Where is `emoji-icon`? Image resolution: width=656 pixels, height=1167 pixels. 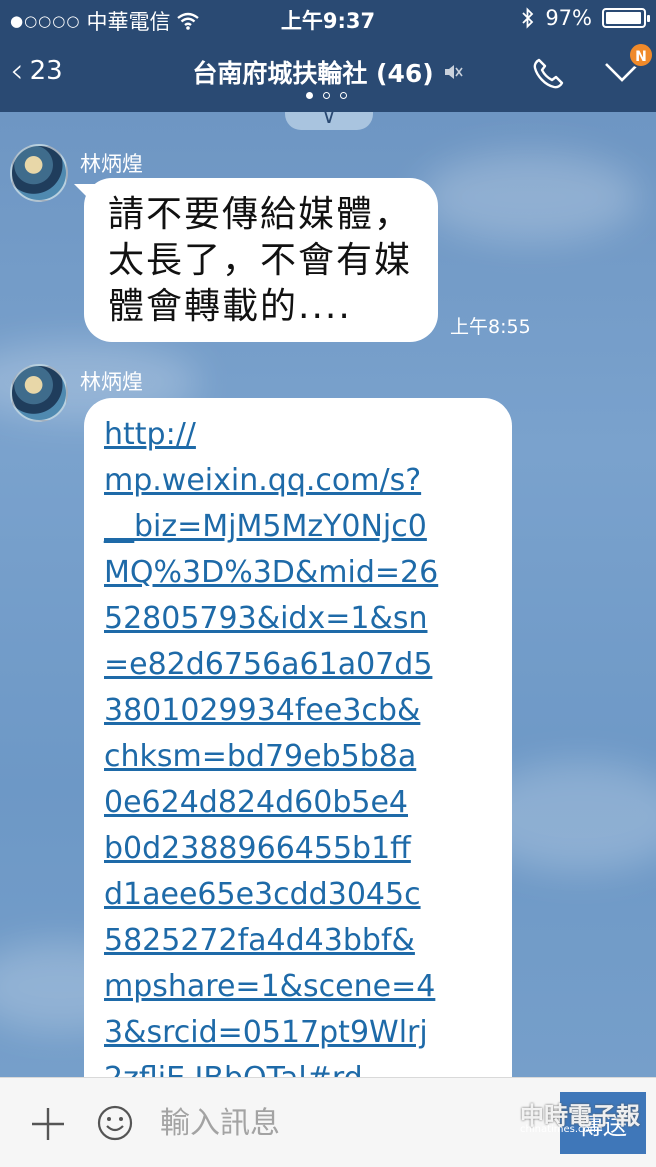
emoji-icon is located at coordinates (115, 1123).